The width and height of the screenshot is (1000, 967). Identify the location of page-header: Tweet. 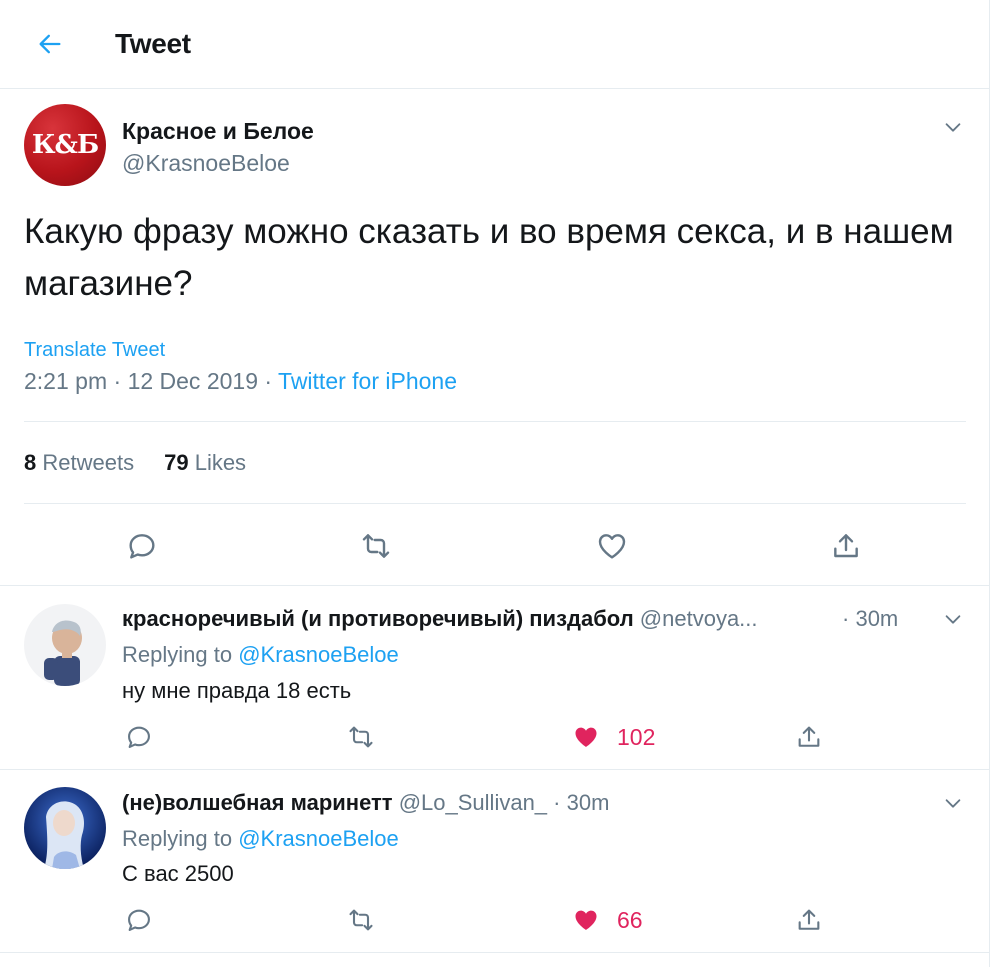
(495, 44).